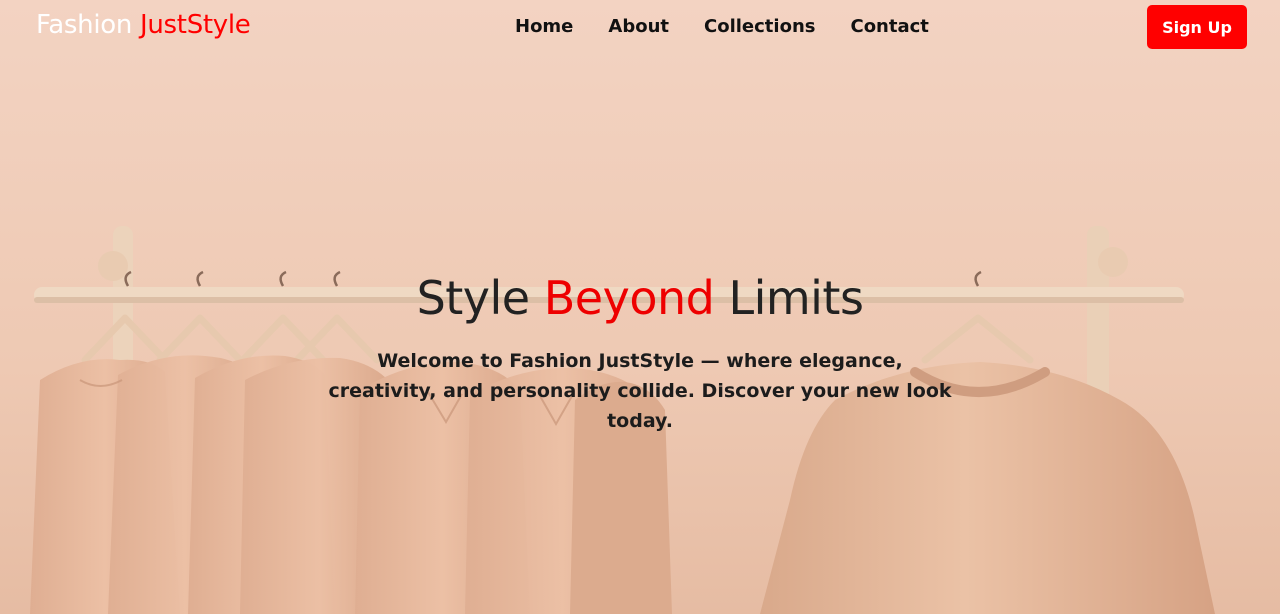 Image resolution: width=1280 pixels, height=614 pixels. I want to click on brand-name-first: Fashion, so click(84, 25).